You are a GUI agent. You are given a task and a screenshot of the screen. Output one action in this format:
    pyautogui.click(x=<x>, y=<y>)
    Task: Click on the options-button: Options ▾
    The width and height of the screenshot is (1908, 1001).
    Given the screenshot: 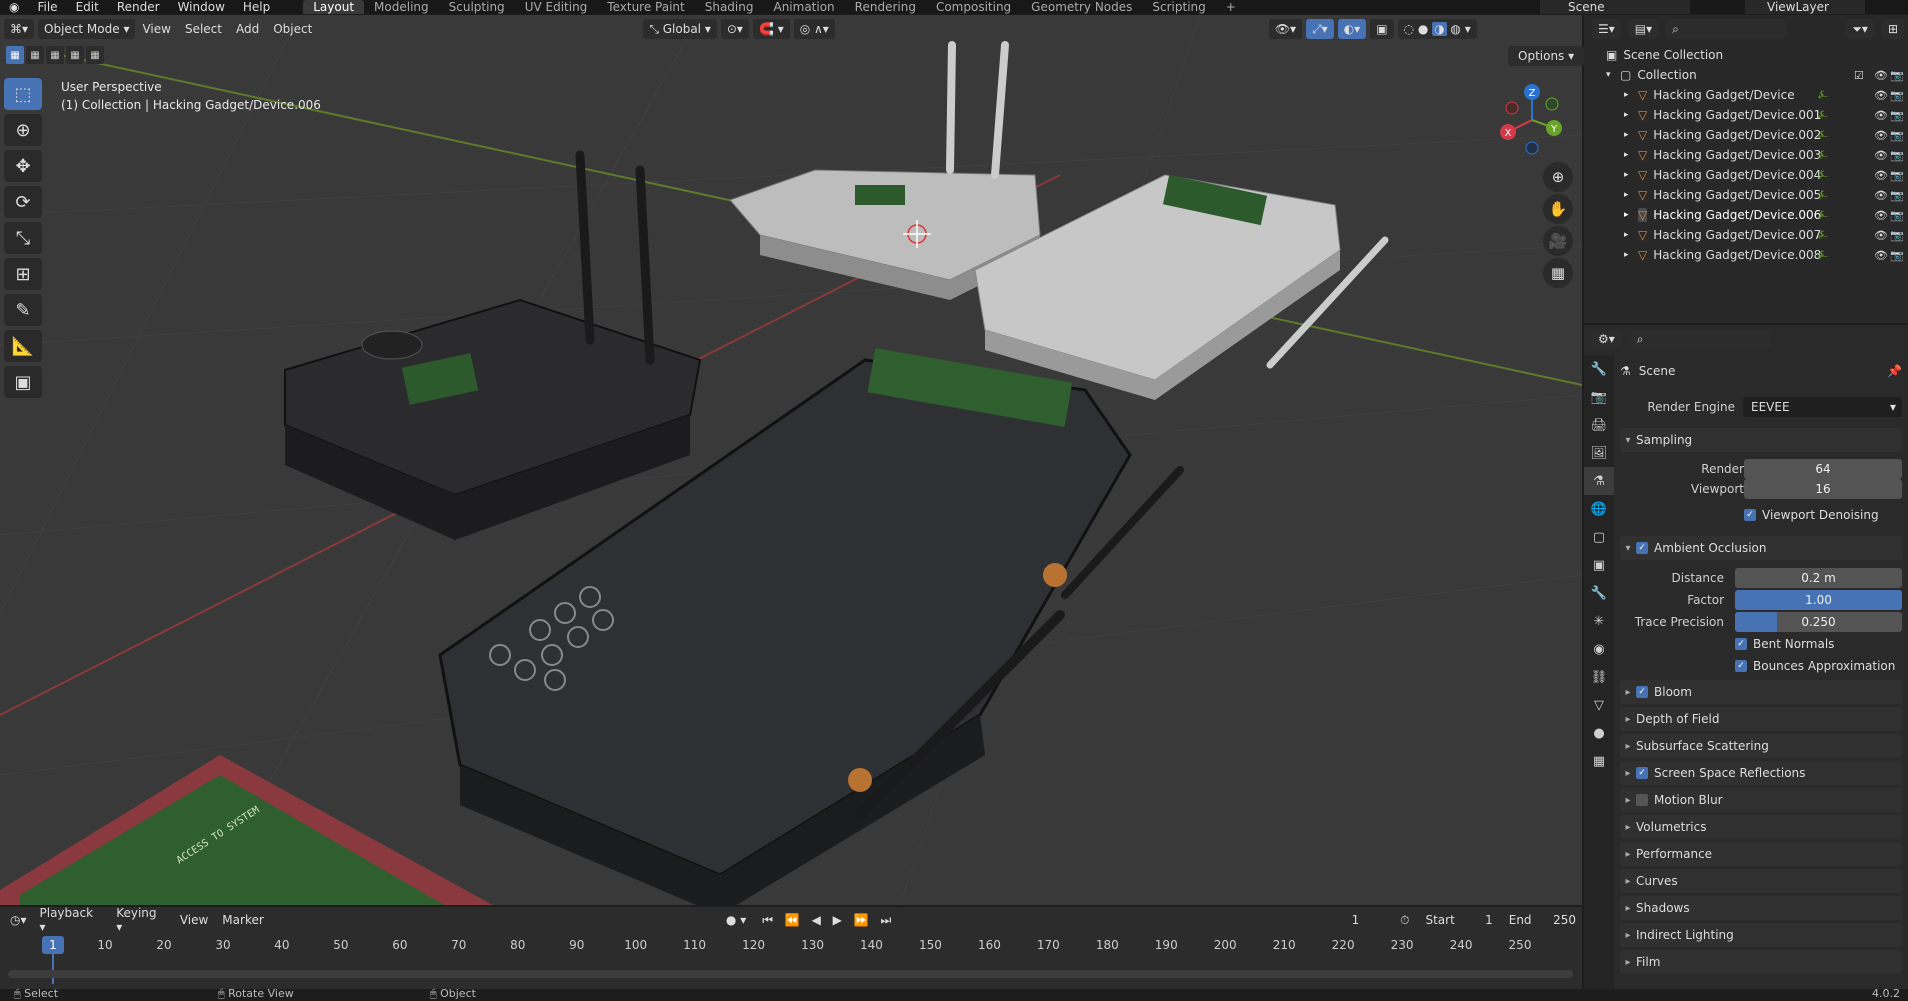 What is the action you would take?
    pyautogui.click(x=1546, y=56)
    